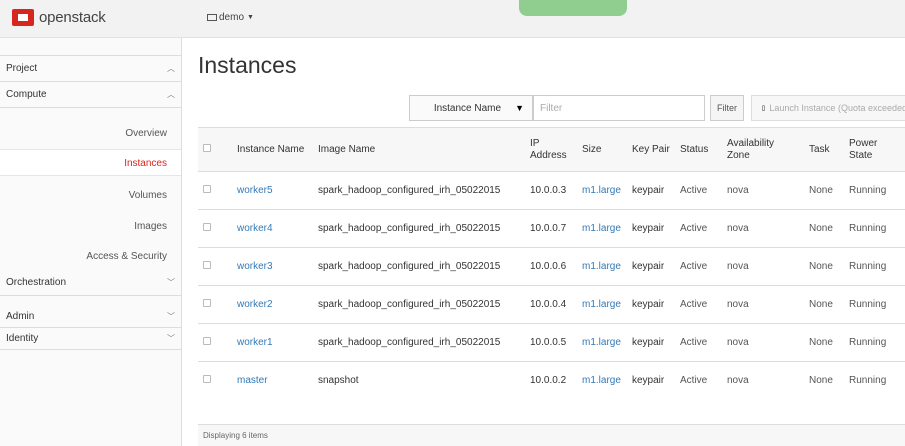 The image size is (905, 446). I want to click on instance-name-link: worker2, so click(272, 304).